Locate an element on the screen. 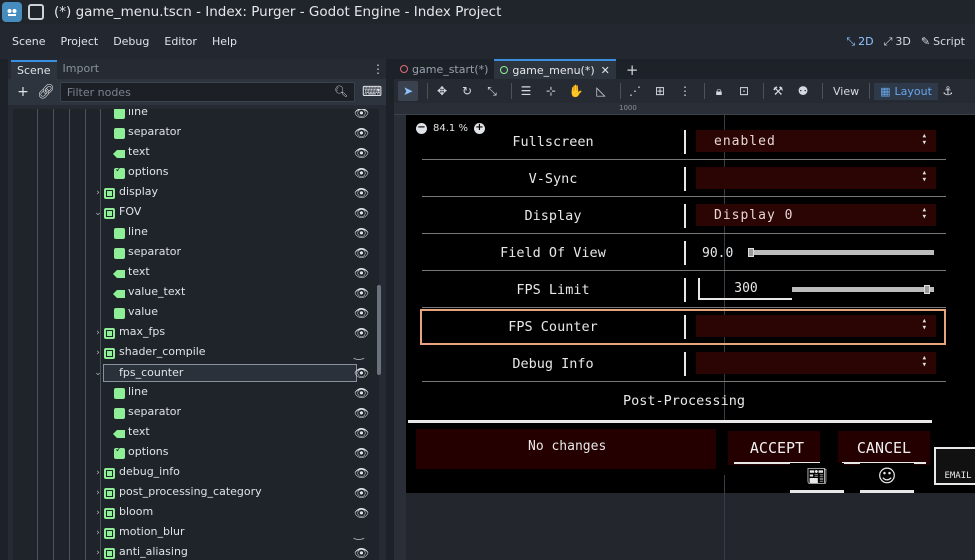  anchor-icon: ⚓︎ is located at coordinates (948, 91).